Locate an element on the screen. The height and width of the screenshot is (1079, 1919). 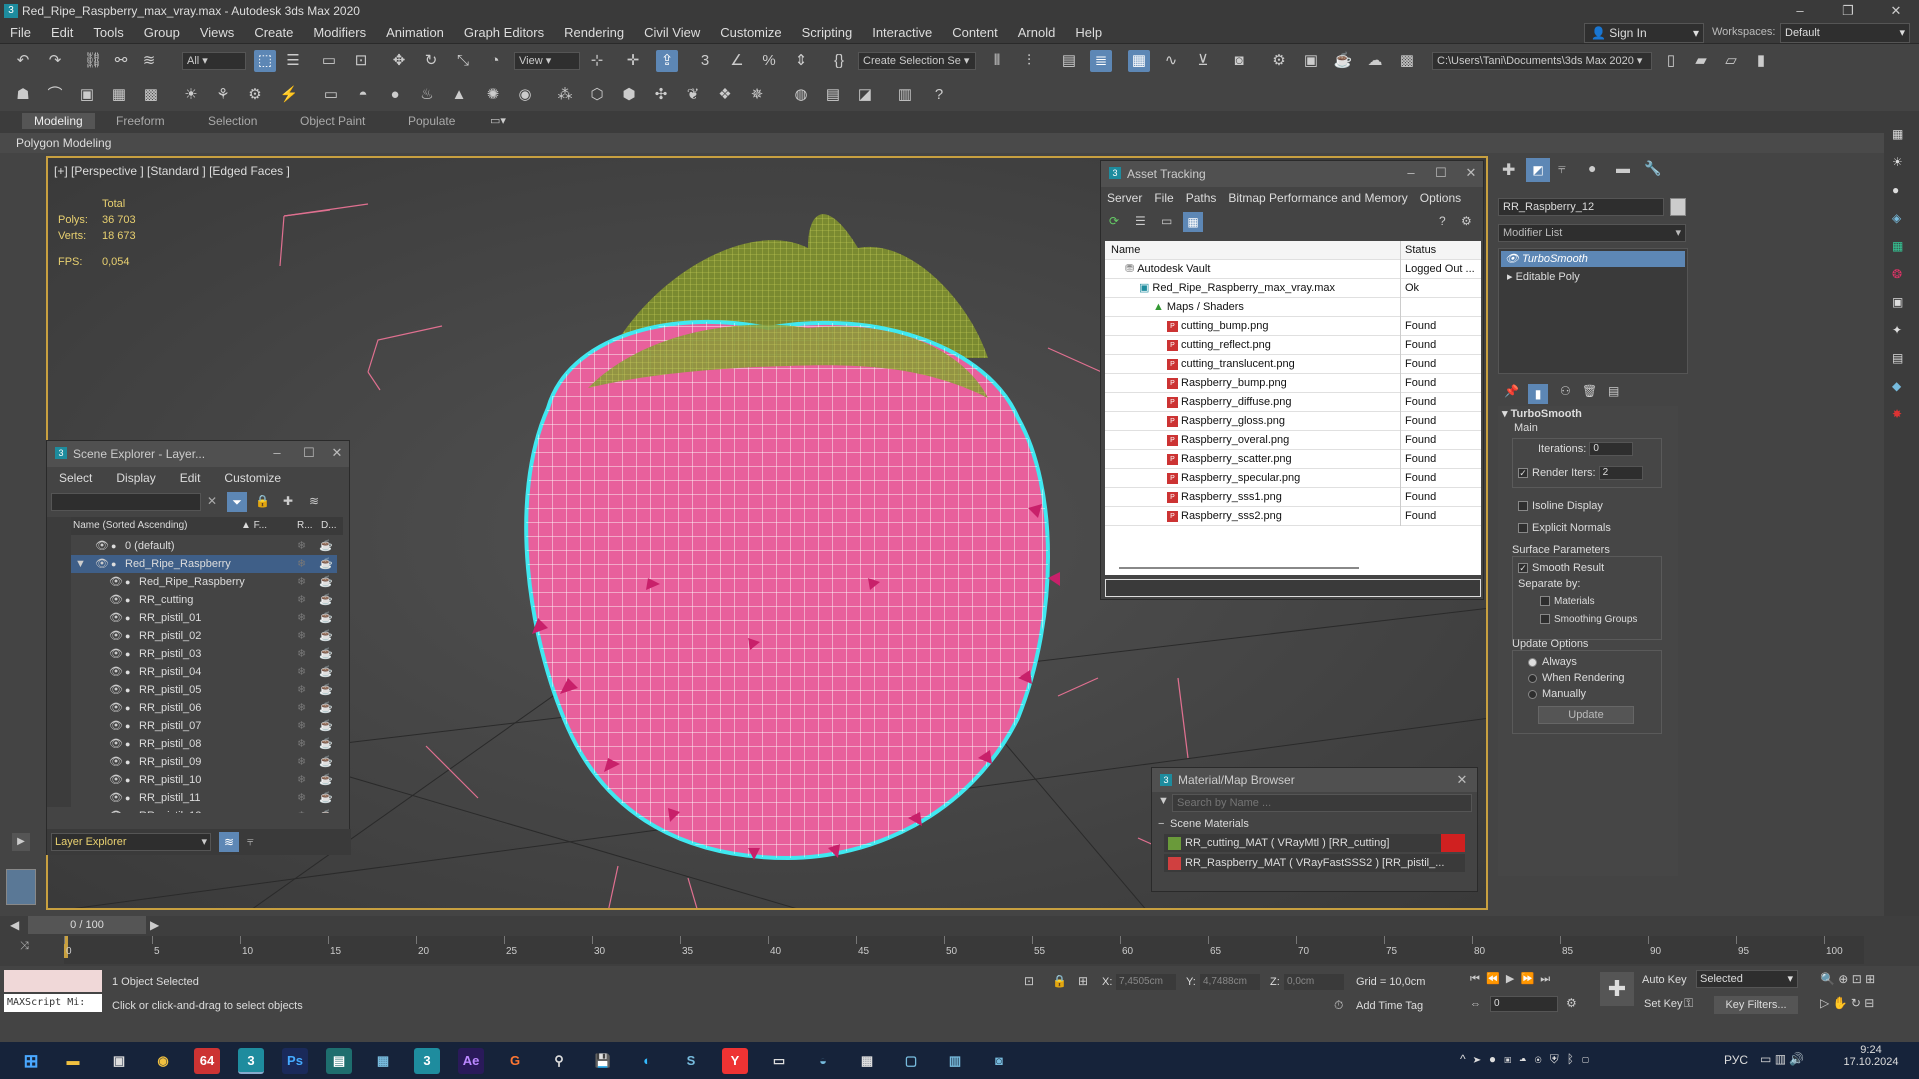
asset-row: Pcutting_bump.png Found is located at coordinates (1293, 326).